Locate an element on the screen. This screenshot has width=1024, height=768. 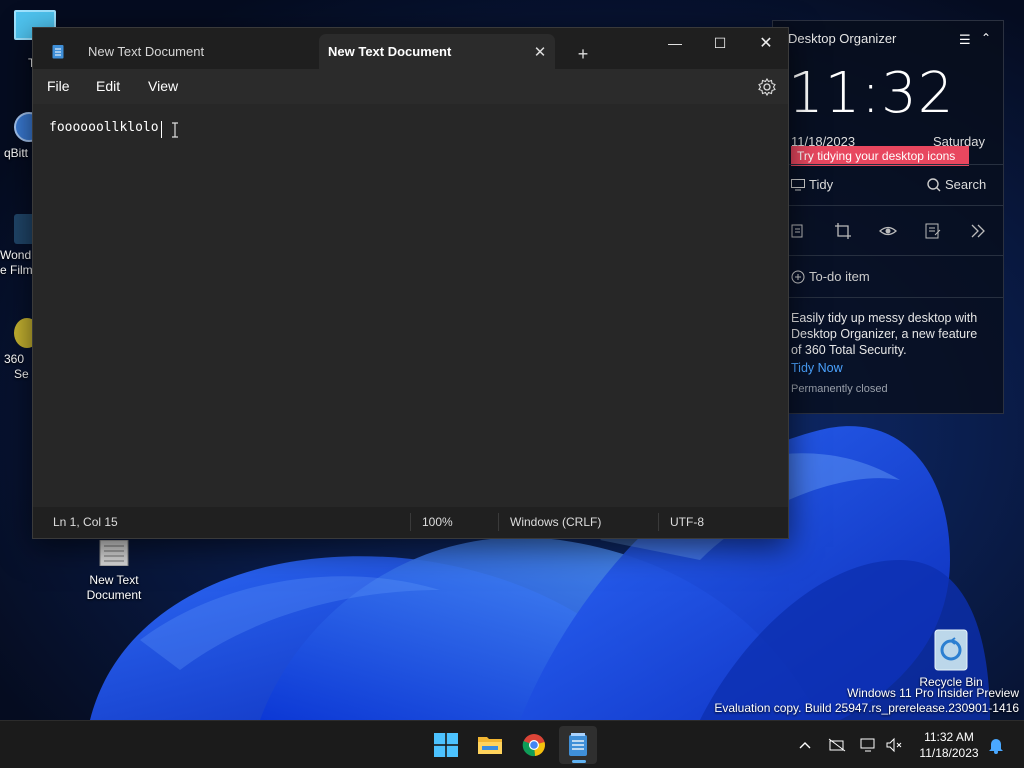
organizer-collapse-icon: ⌃ is located at coordinates (986, 38).